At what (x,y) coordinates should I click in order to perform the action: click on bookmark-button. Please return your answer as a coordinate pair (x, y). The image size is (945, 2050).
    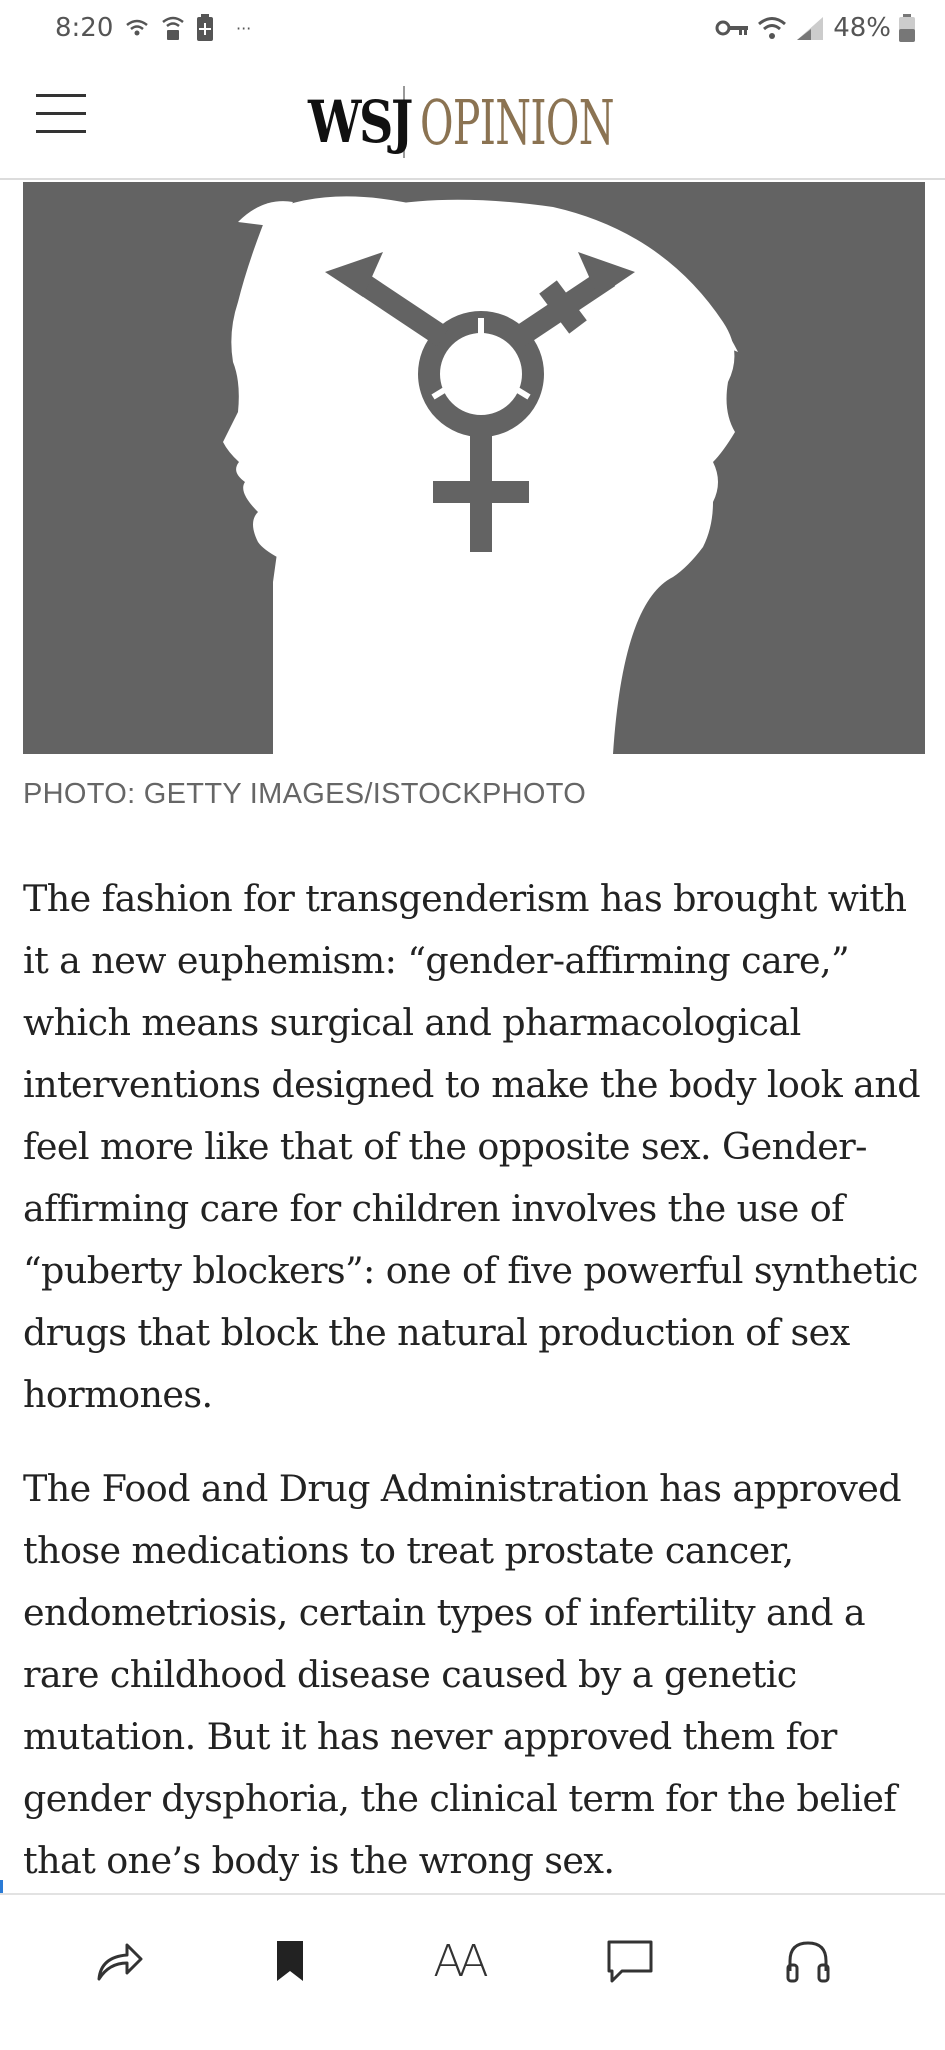
    Looking at the image, I should click on (290, 1961).